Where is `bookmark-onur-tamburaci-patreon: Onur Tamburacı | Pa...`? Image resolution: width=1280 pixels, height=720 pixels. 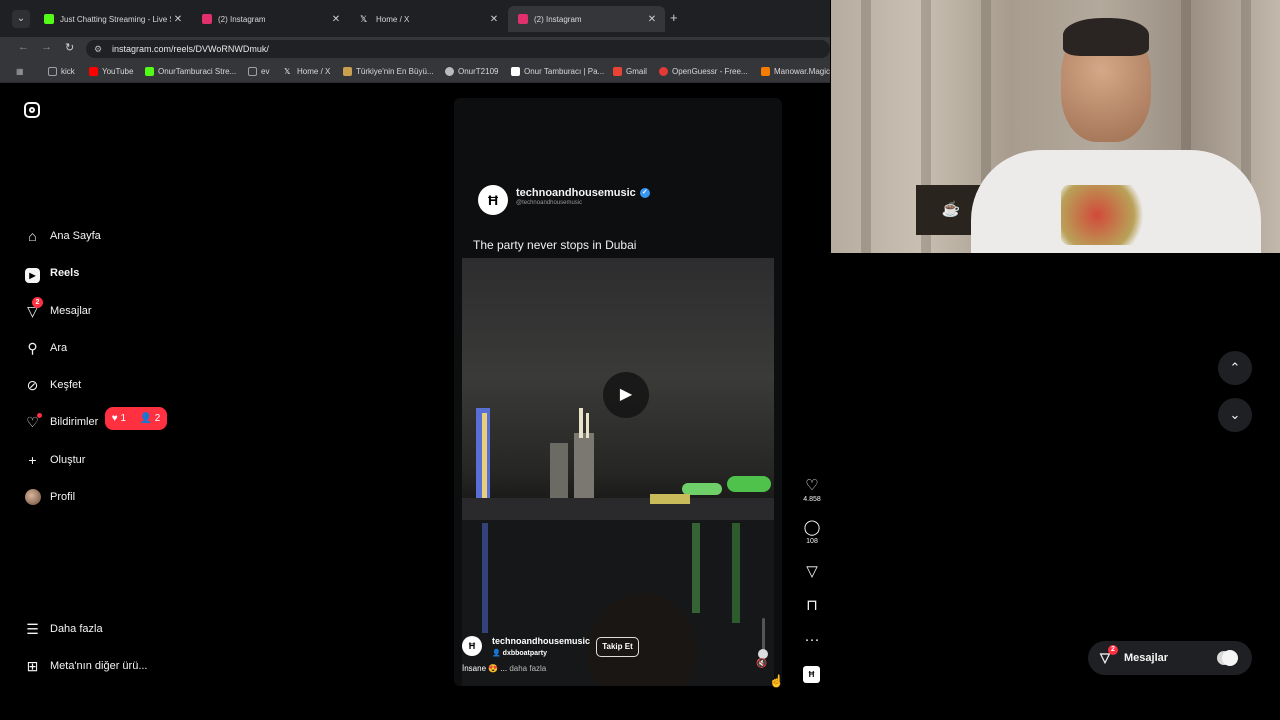
bookmark-onur-tamburaci-patreon: Onur Tamburacı | Pa... is located at coordinates (557, 71).